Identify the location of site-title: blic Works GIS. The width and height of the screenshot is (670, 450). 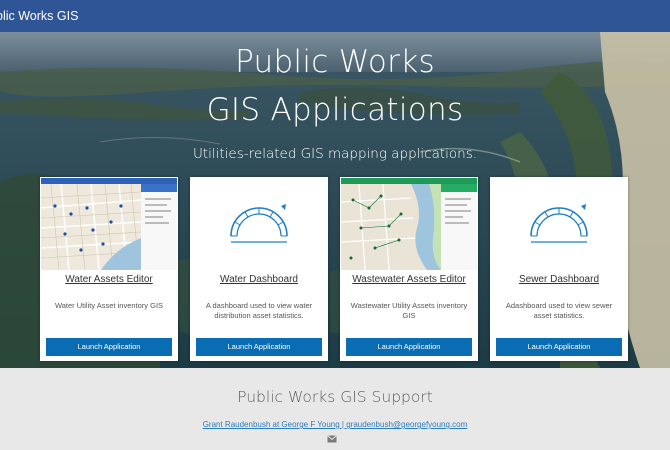
(39, 16).